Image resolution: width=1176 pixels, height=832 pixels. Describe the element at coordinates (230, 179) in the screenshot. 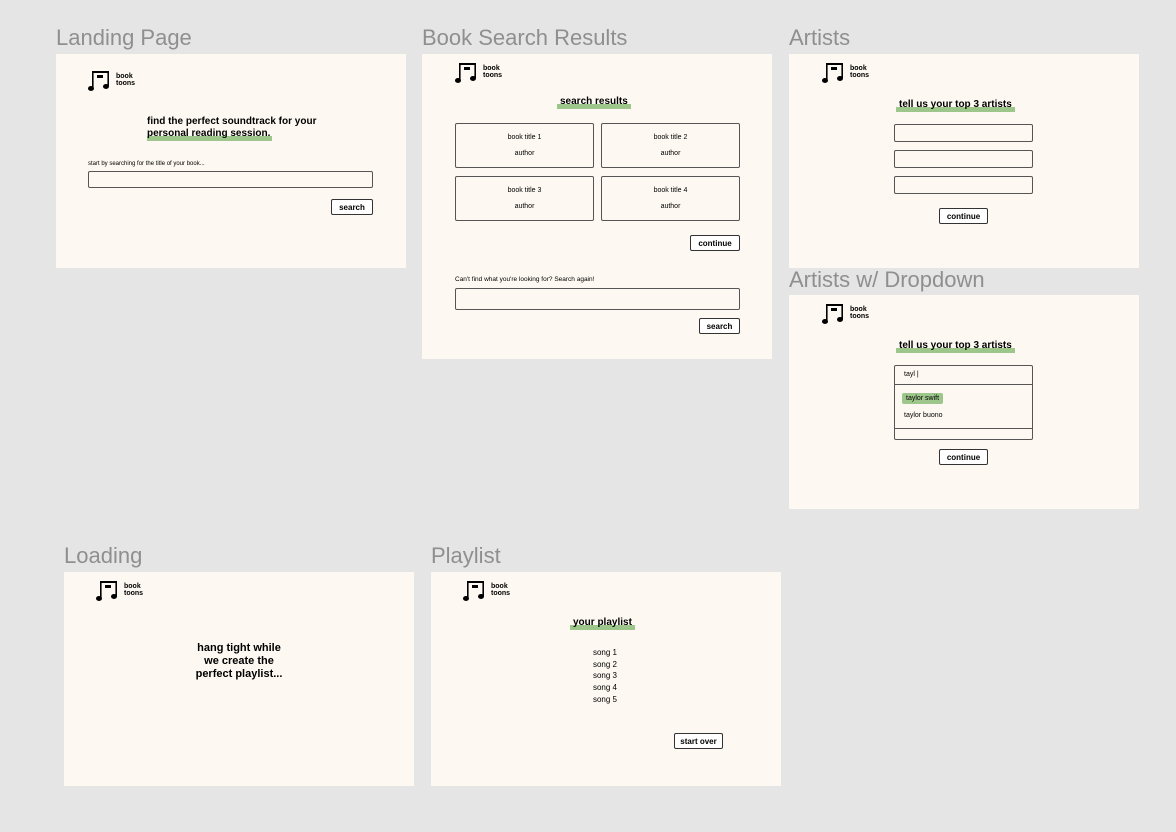

I see `book-search-input` at that location.